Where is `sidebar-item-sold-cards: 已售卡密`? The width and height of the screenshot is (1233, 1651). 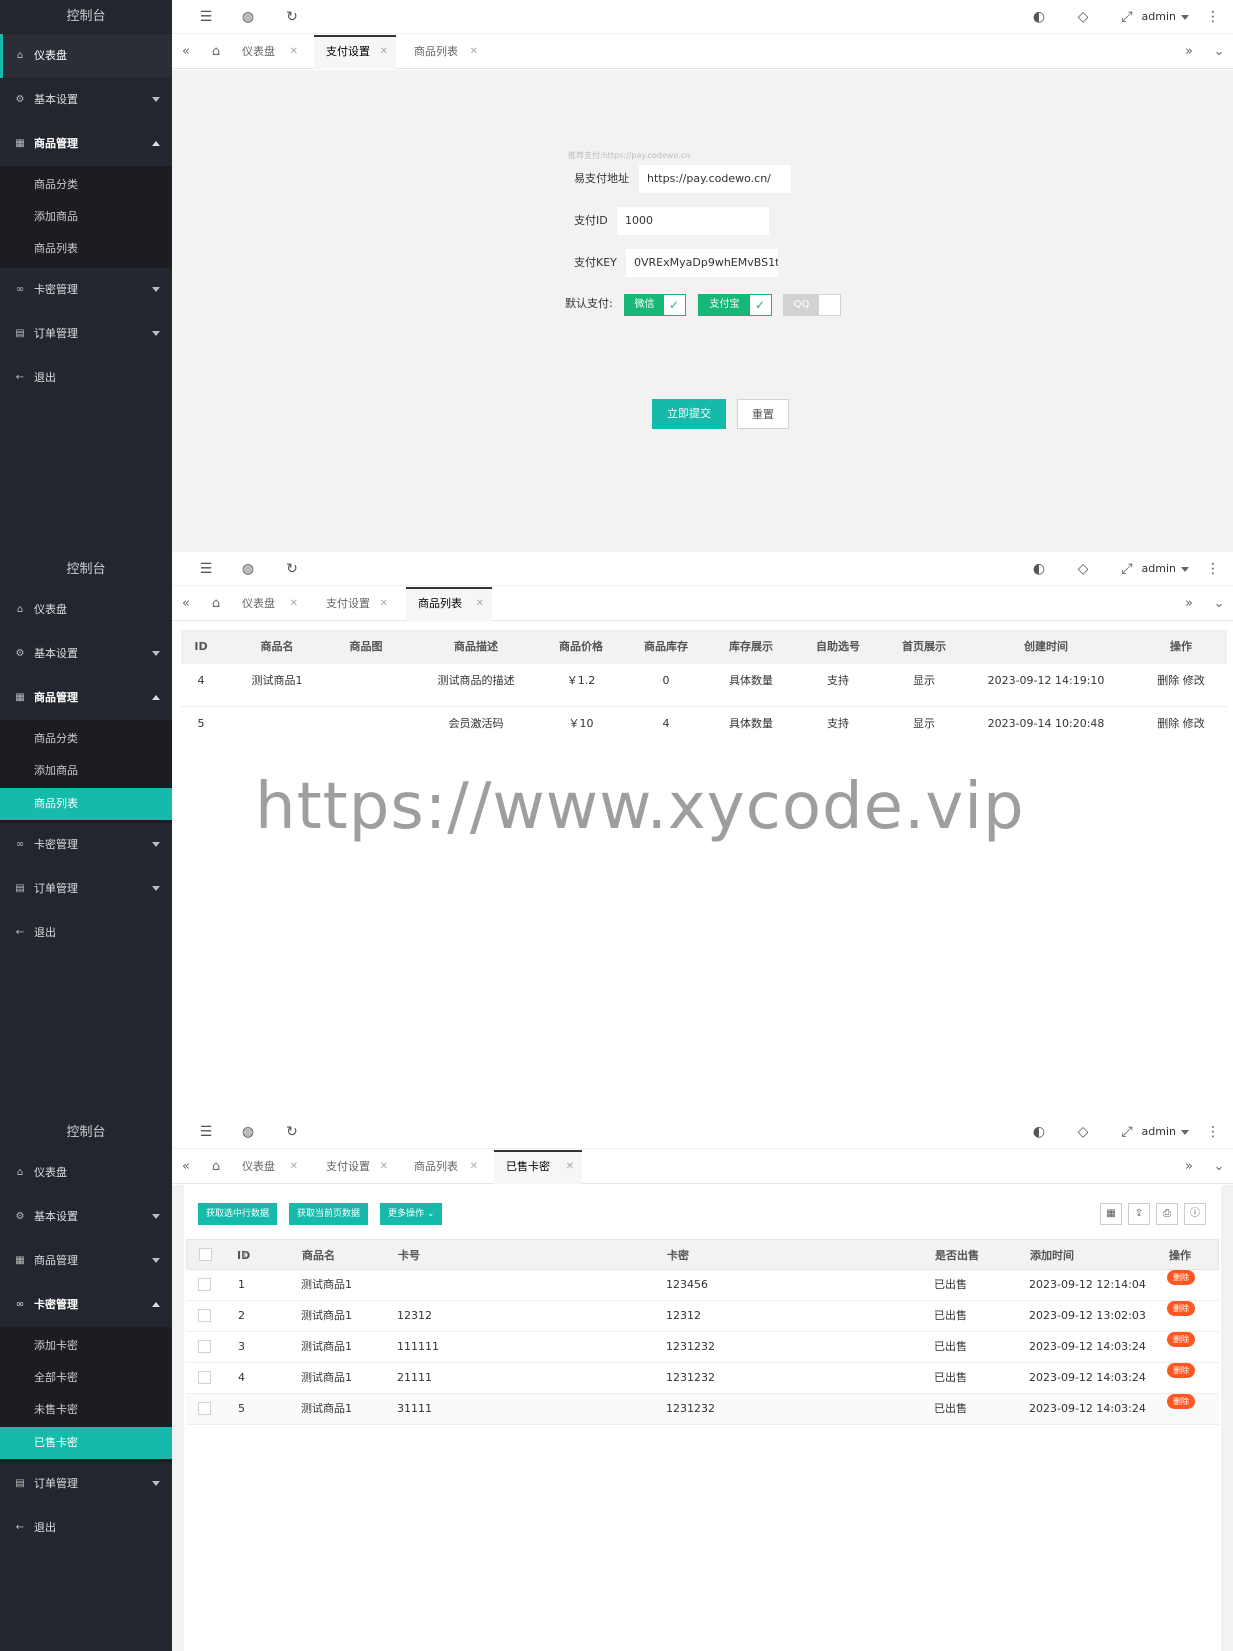 sidebar-item-sold-cards: 已售卡密 is located at coordinates (86, 1443).